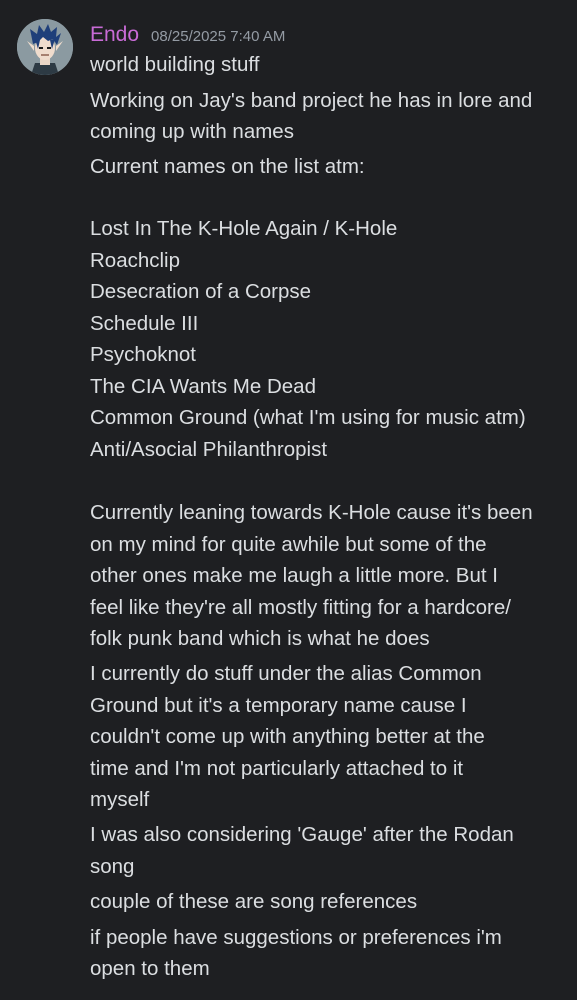  What do you see at coordinates (144, 323) in the screenshot?
I see `message-line: Schedule III` at bounding box center [144, 323].